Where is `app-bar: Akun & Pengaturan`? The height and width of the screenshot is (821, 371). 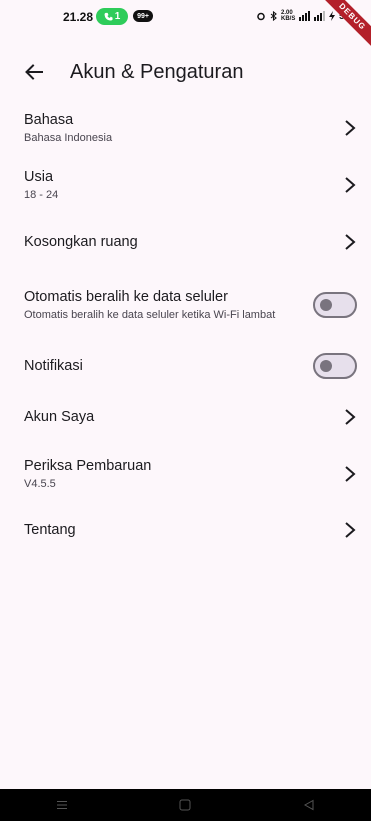
app-bar: Akun & Pengaturan is located at coordinates (185, 72).